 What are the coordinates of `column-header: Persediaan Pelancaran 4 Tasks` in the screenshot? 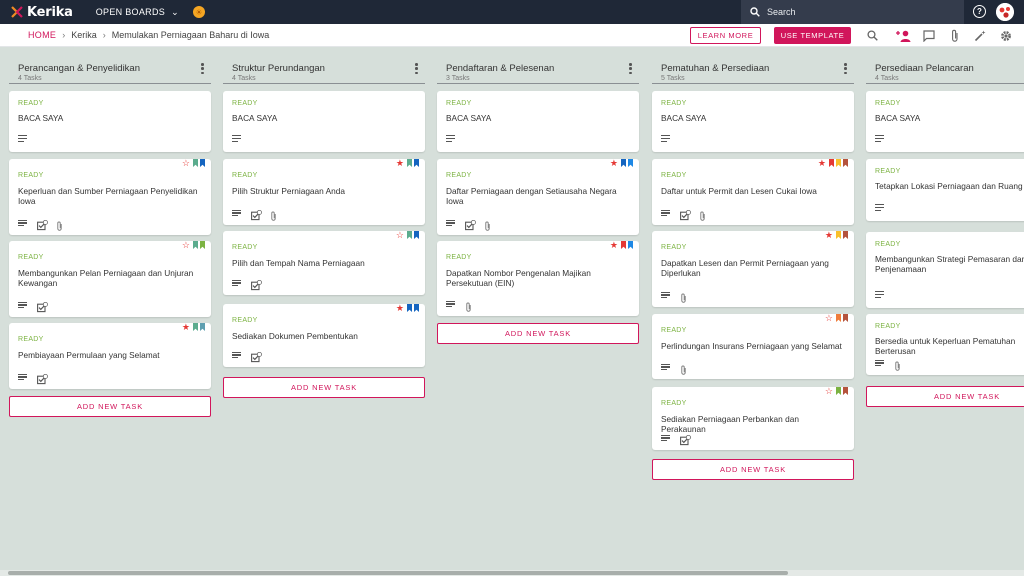 It's located at (945, 65).